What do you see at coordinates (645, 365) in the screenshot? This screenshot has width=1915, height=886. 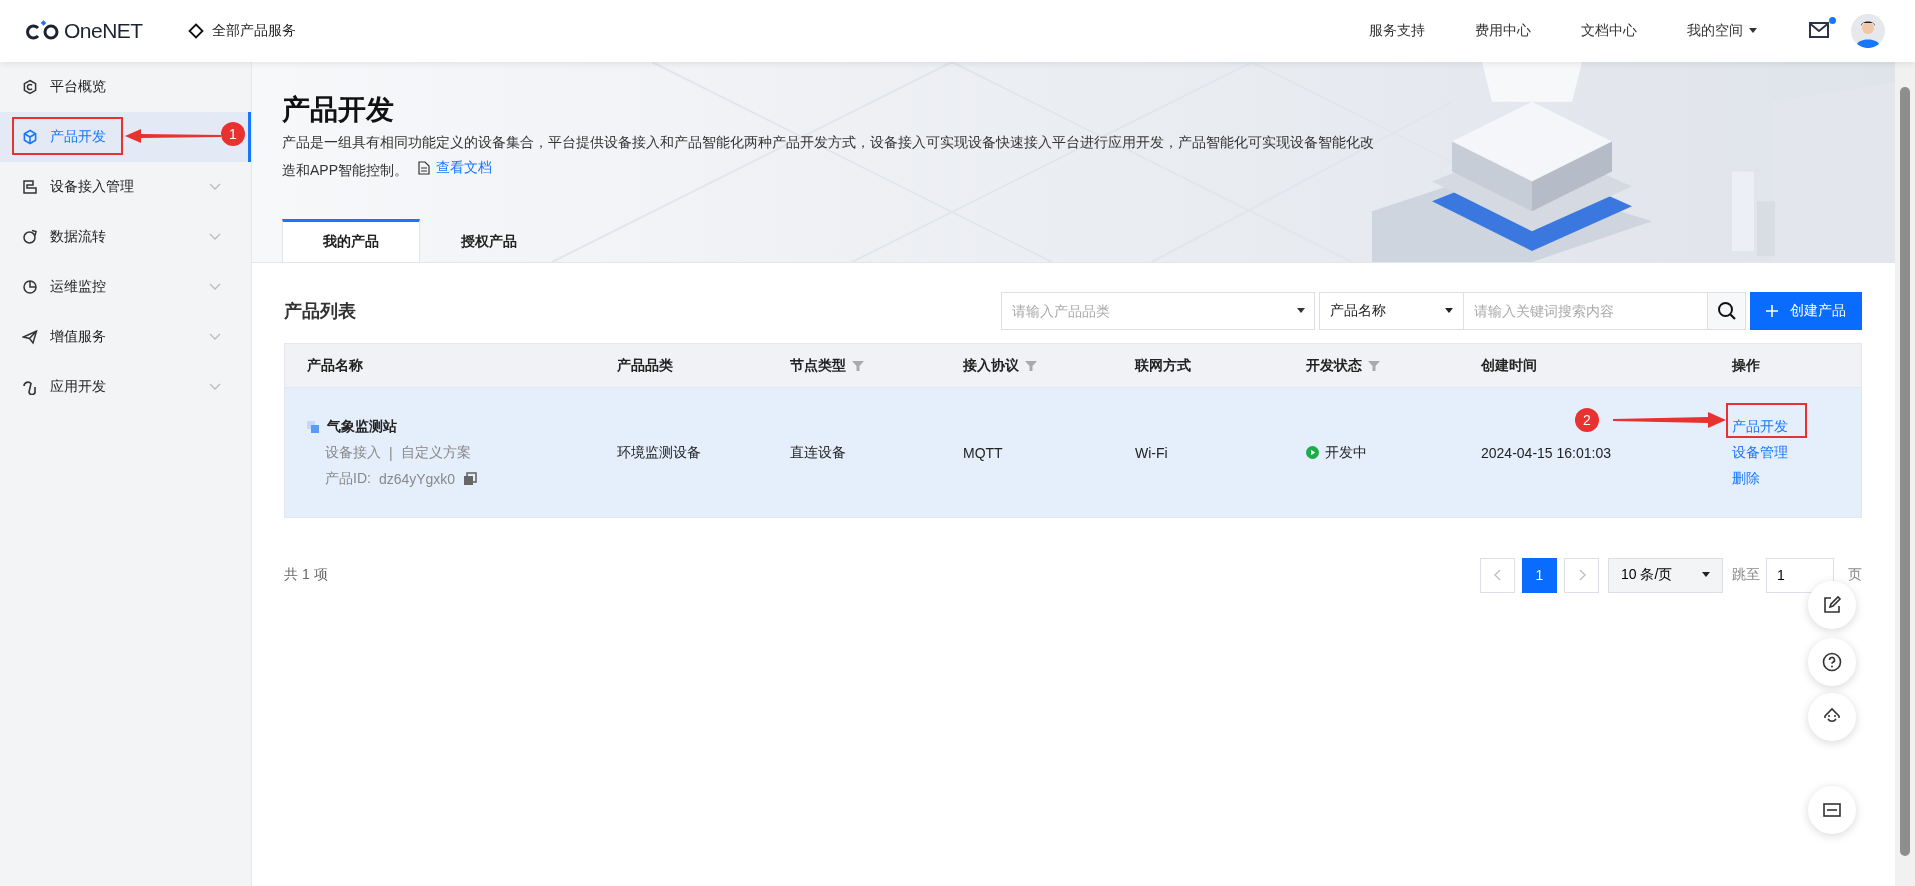 I see `column-header: 产品品类` at bounding box center [645, 365].